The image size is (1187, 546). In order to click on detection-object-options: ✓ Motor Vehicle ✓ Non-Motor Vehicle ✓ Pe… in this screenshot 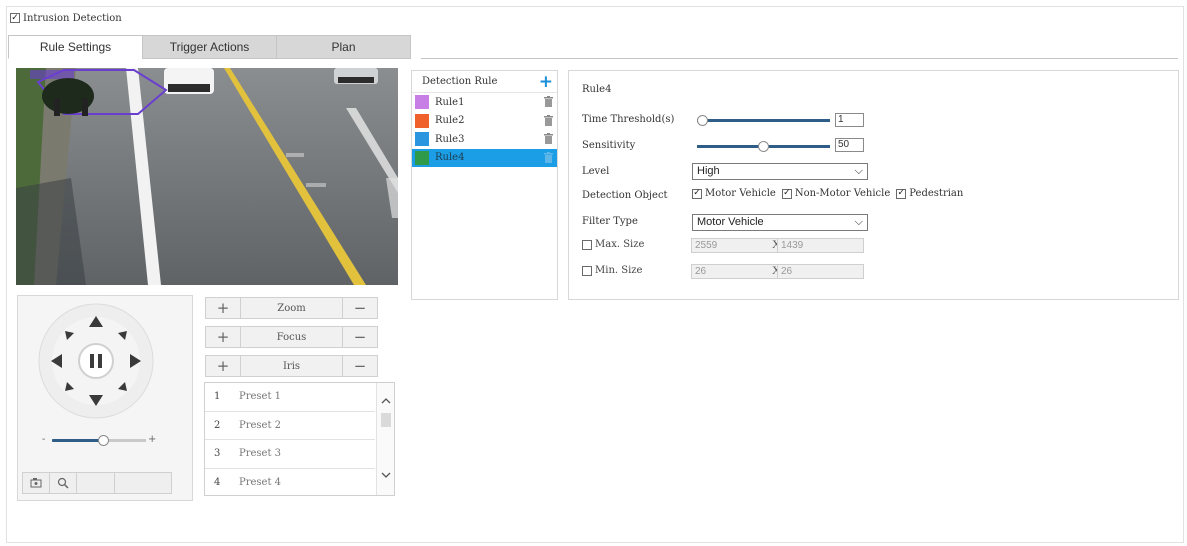, I will do `click(827, 193)`.